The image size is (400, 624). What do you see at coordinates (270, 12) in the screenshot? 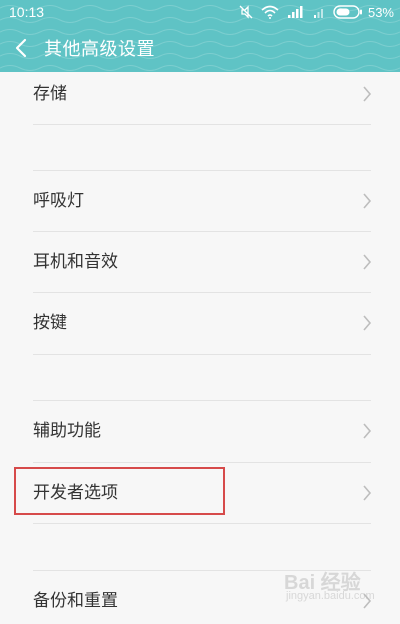
I see `wifi-icon` at bounding box center [270, 12].